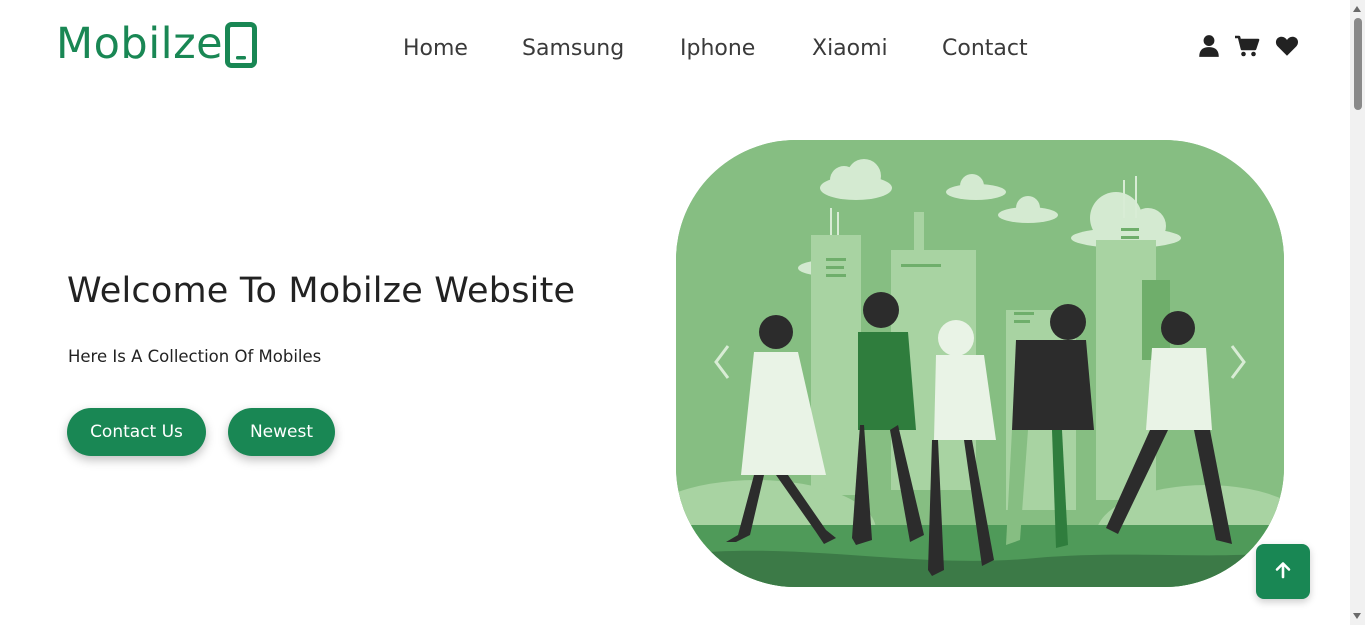 The width and height of the screenshot is (1365, 625). What do you see at coordinates (573, 49) in the screenshot?
I see `nav-samsung: Samsung` at bounding box center [573, 49].